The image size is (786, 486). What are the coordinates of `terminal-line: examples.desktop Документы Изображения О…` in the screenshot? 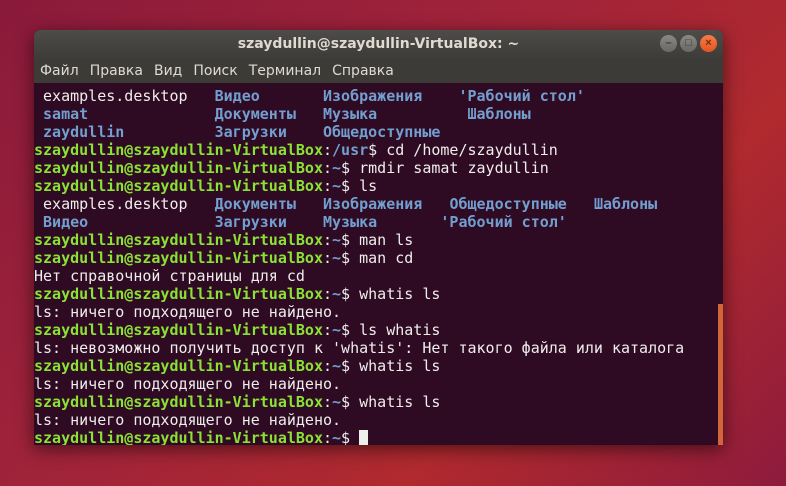 It's located at (378, 204).